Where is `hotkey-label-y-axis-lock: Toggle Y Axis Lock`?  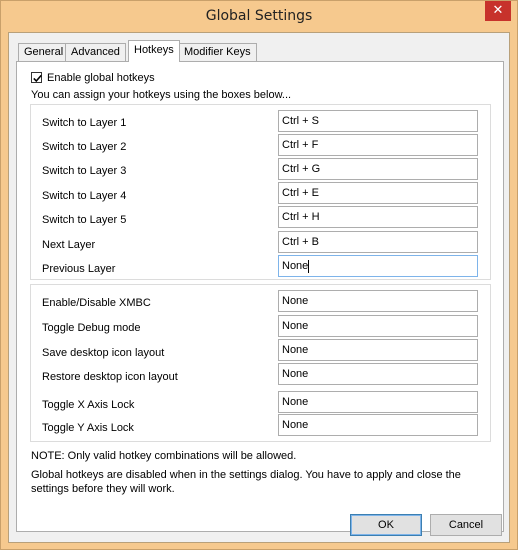
hotkey-label-y-axis-lock: Toggle Y Axis Lock is located at coordinates (88, 428).